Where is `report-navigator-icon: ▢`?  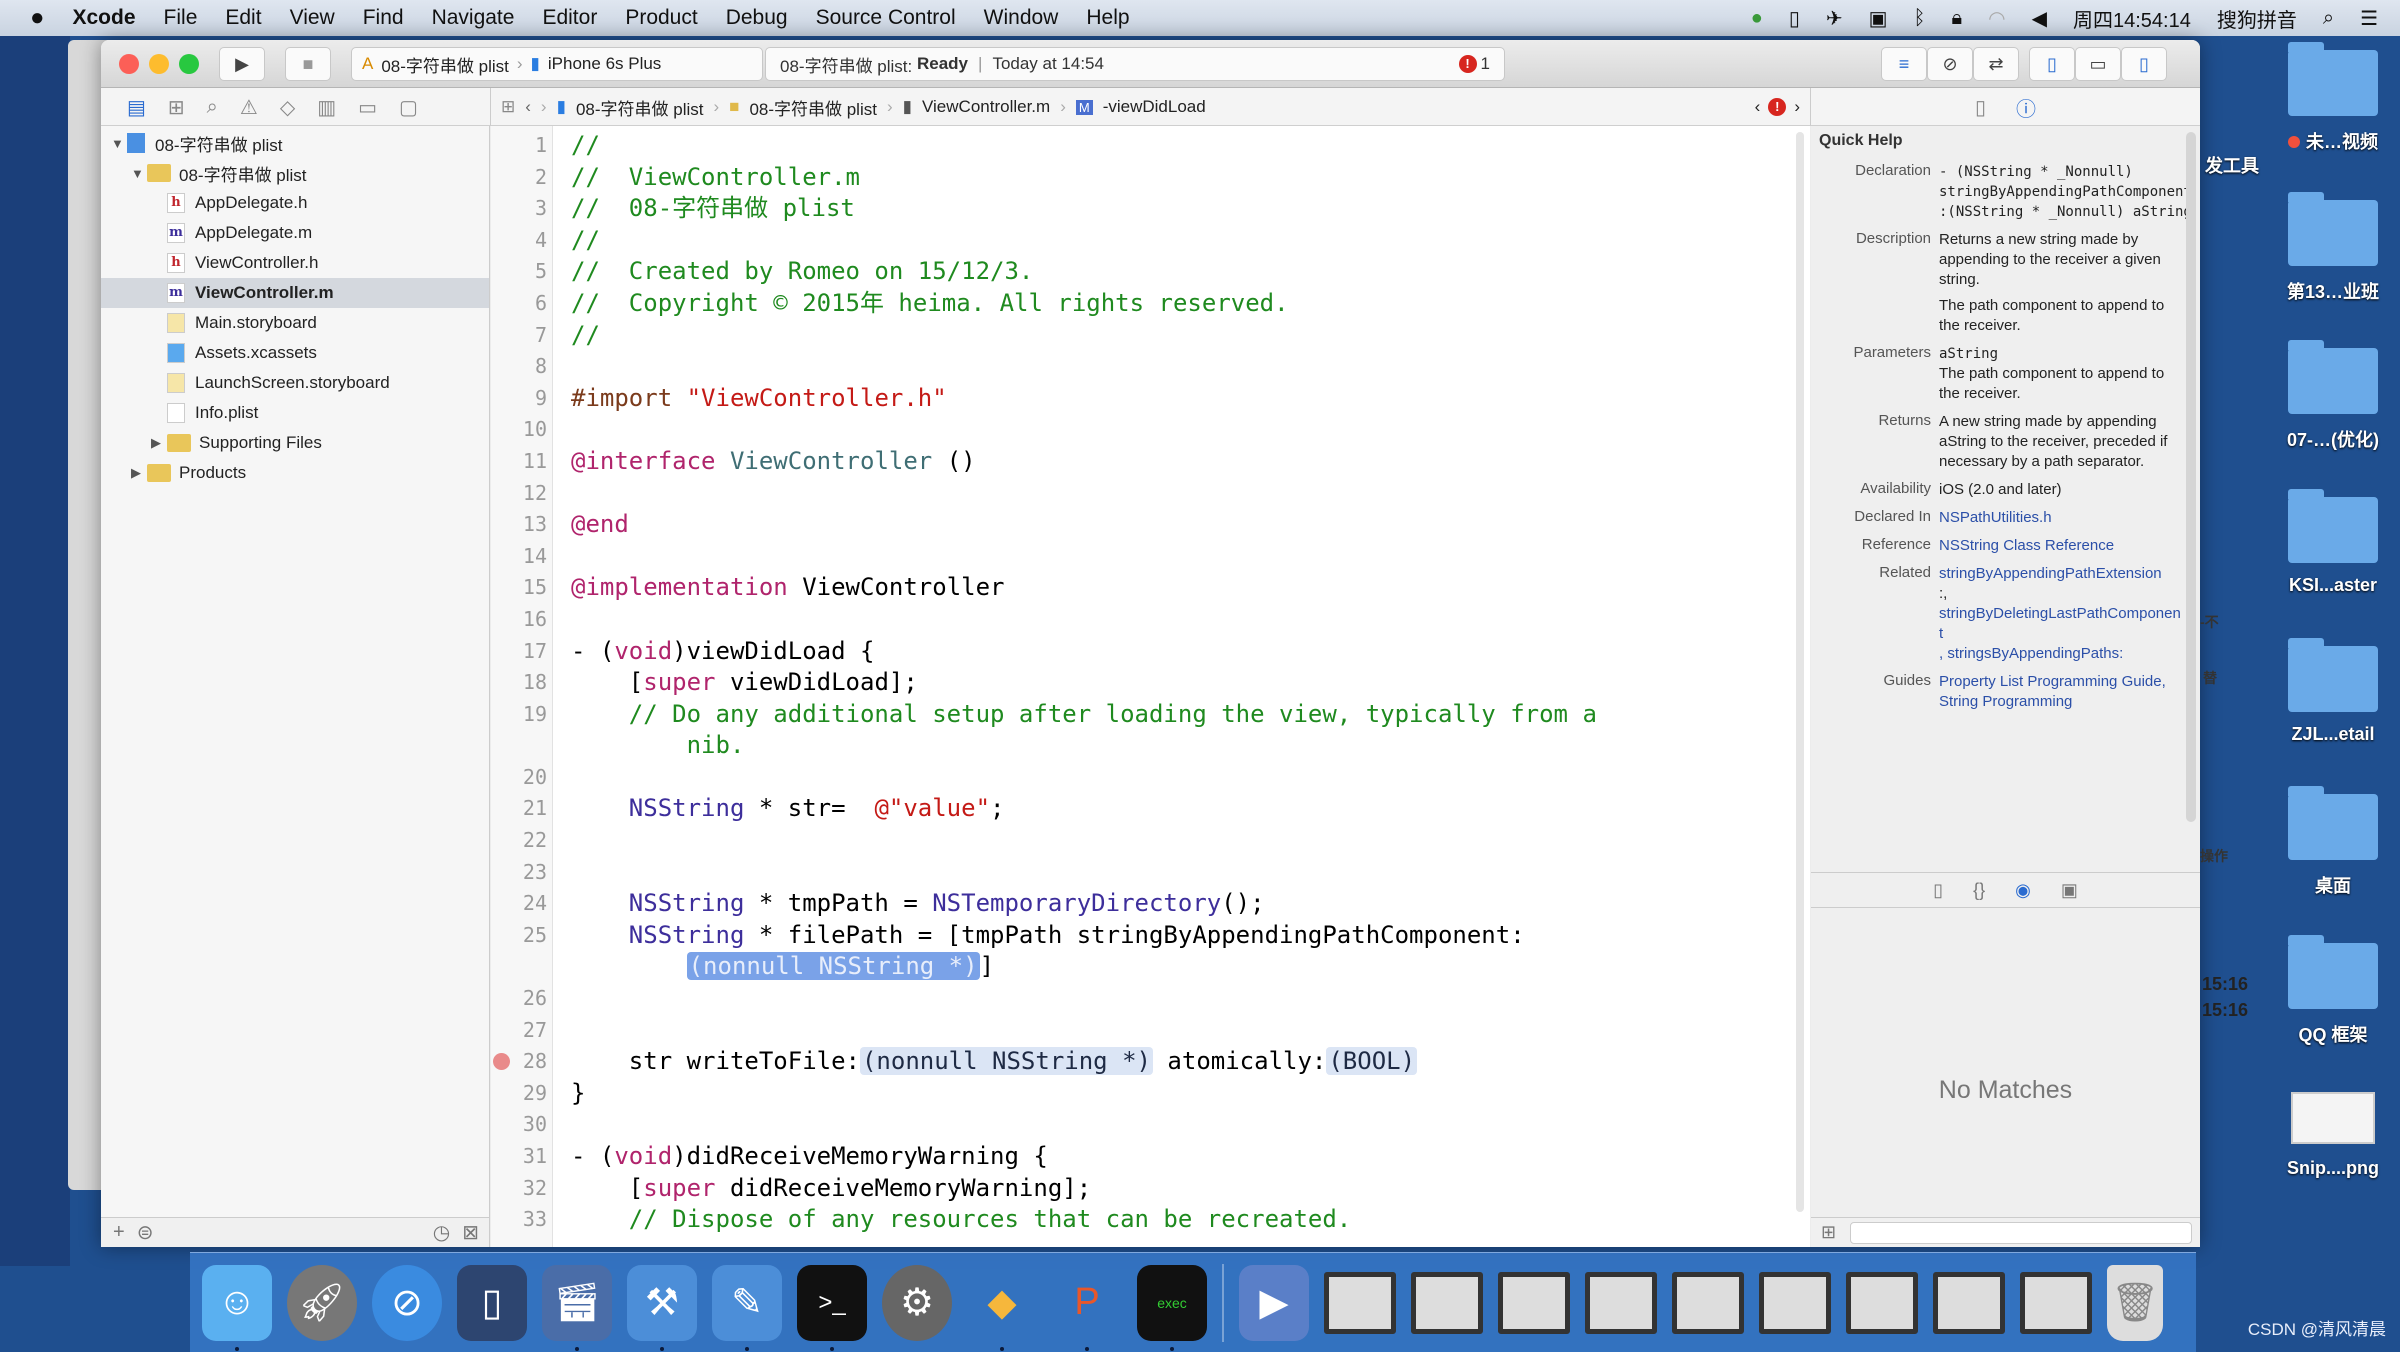
report-navigator-icon: ▢ is located at coordinates (408, 107).